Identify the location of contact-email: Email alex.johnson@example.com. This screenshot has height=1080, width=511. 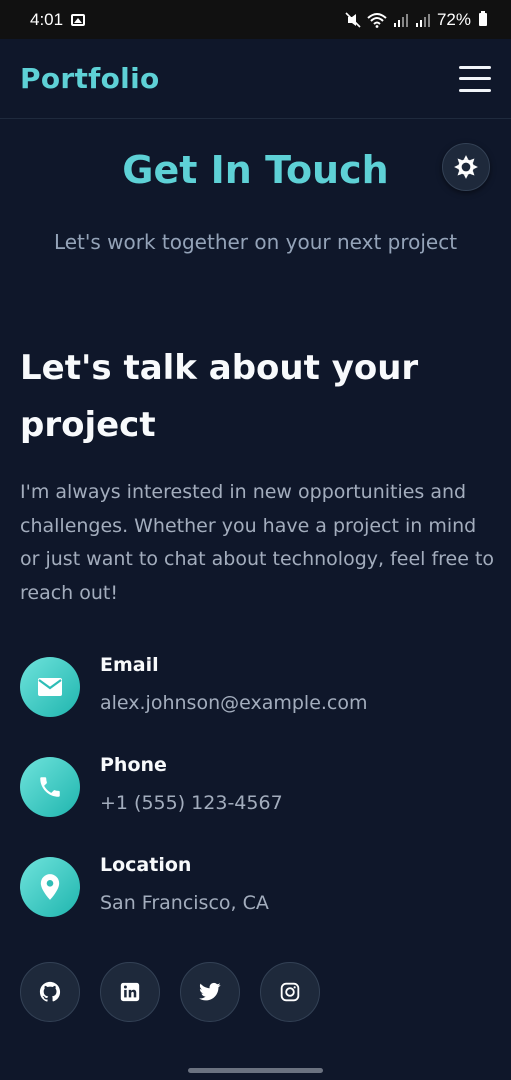
(250, 685).